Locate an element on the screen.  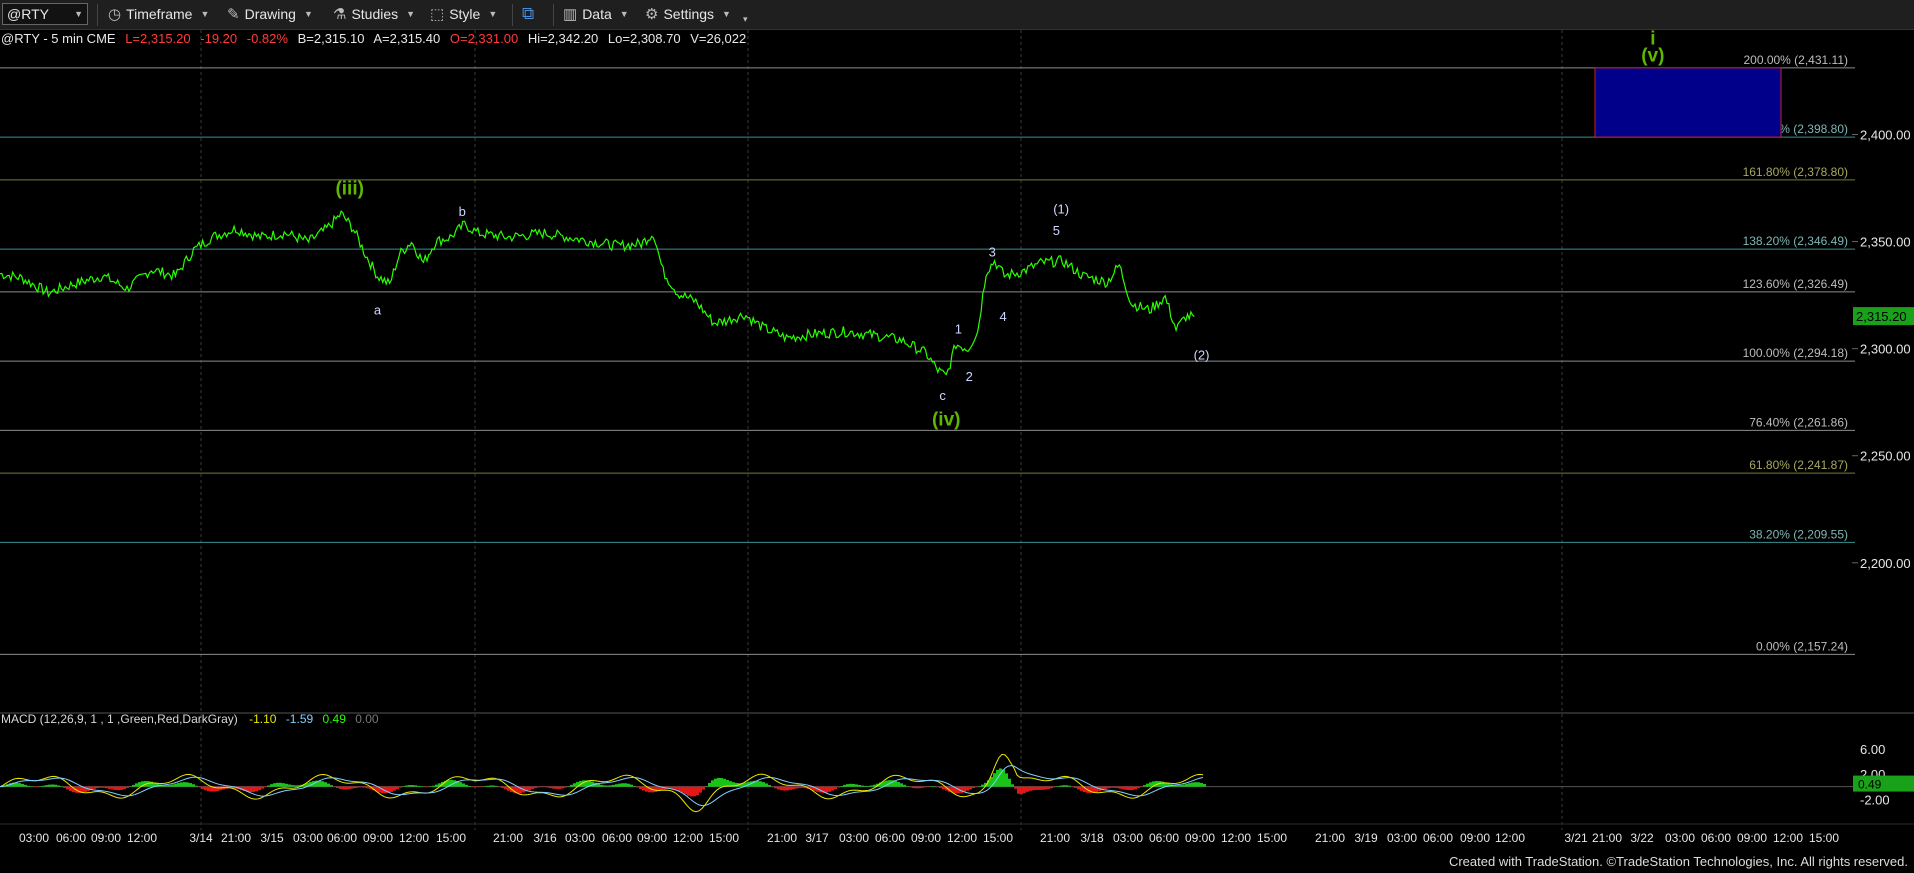
macd-signal-value: -1.59 is located at coordinates (300, 719).